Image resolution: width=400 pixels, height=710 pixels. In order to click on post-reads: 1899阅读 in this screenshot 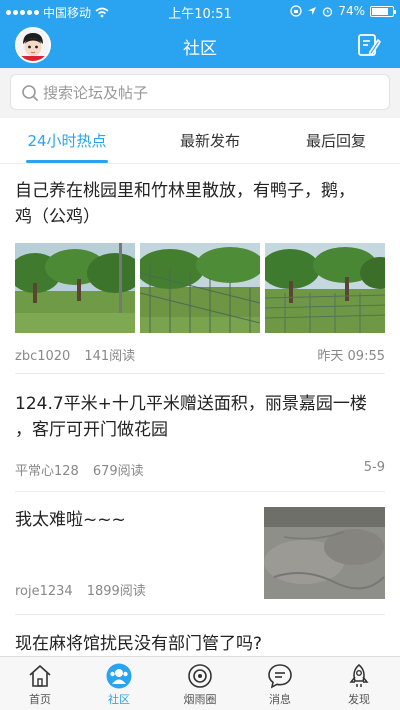, I will do `click(116, 591)`.